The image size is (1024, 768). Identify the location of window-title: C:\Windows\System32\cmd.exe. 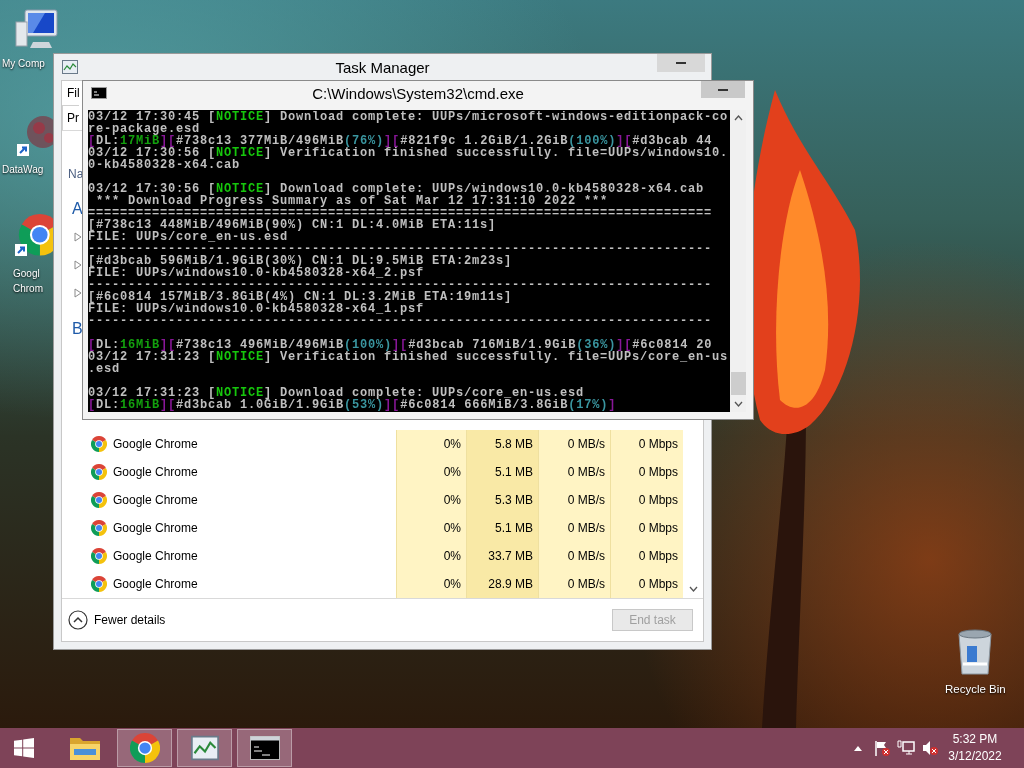
(418, 93).